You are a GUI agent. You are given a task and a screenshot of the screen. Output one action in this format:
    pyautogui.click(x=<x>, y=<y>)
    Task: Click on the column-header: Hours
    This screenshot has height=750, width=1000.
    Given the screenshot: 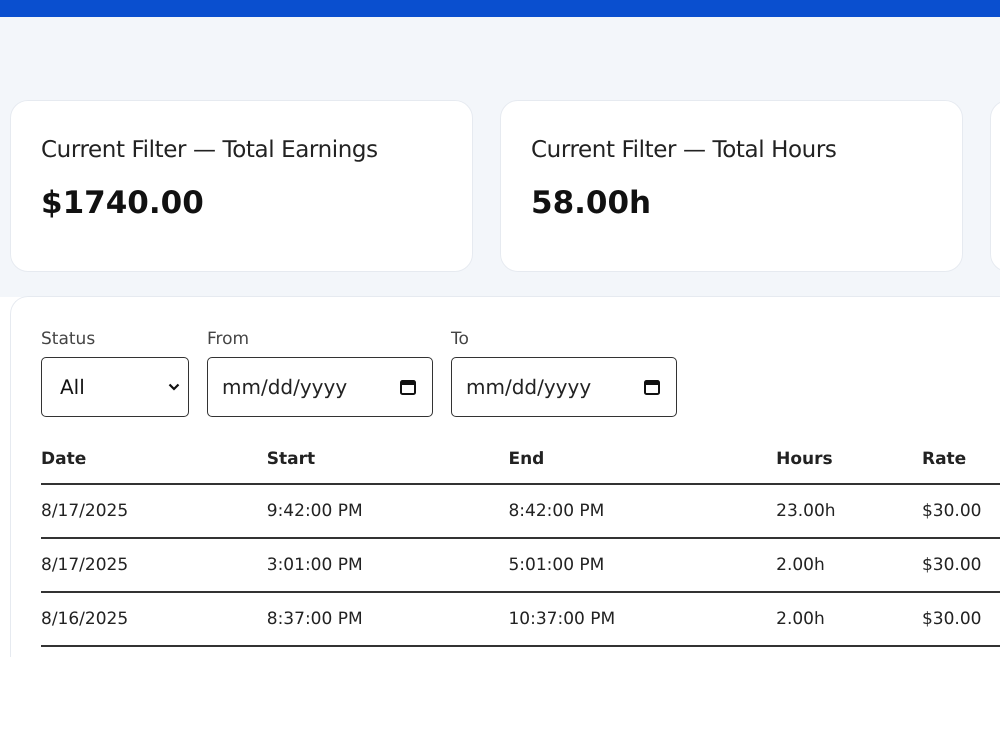 What is the action you would take?
    pyautogui.click(x=849, y=466)
    